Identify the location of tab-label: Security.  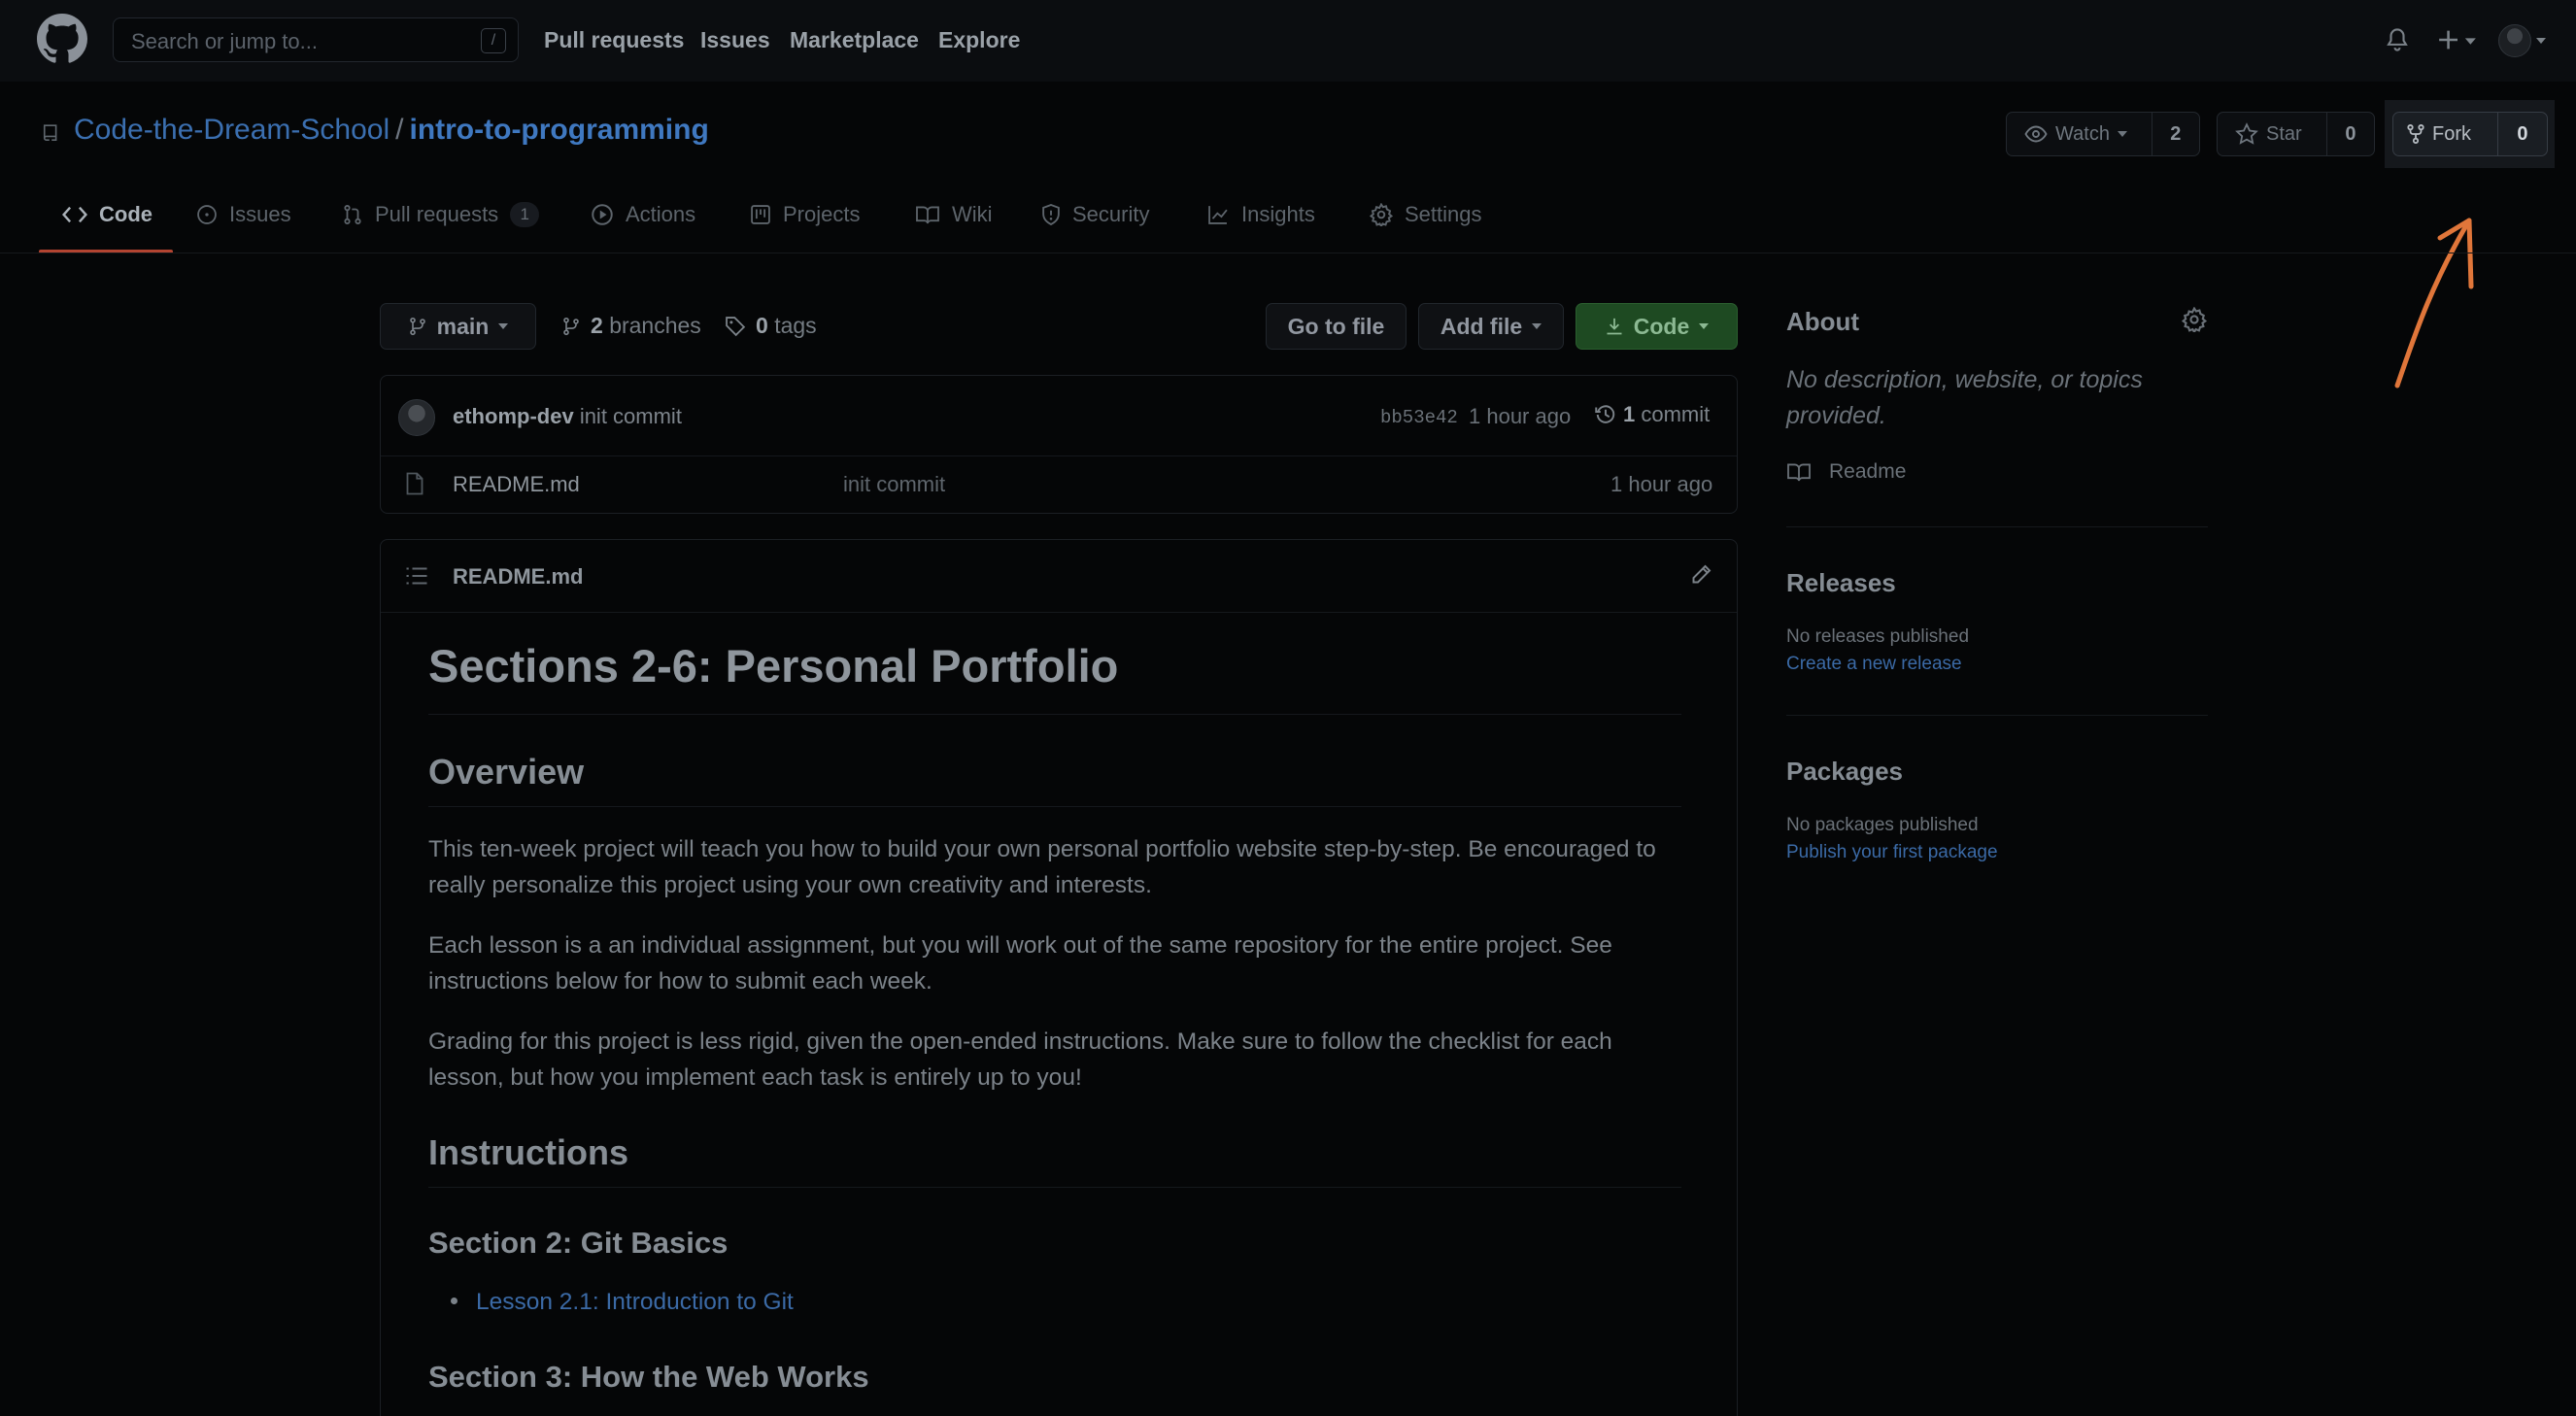
(1111, 214).